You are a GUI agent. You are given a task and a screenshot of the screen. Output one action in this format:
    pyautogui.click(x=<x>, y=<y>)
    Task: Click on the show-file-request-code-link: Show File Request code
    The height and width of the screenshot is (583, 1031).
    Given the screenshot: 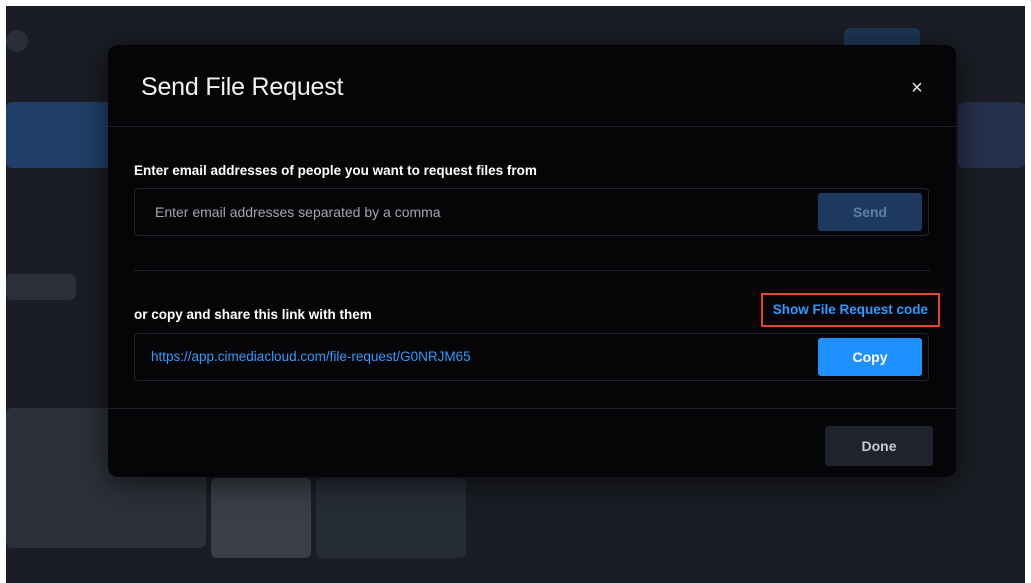 What is the action you would take?
    pyautogui.click(x=850, y=310)
    